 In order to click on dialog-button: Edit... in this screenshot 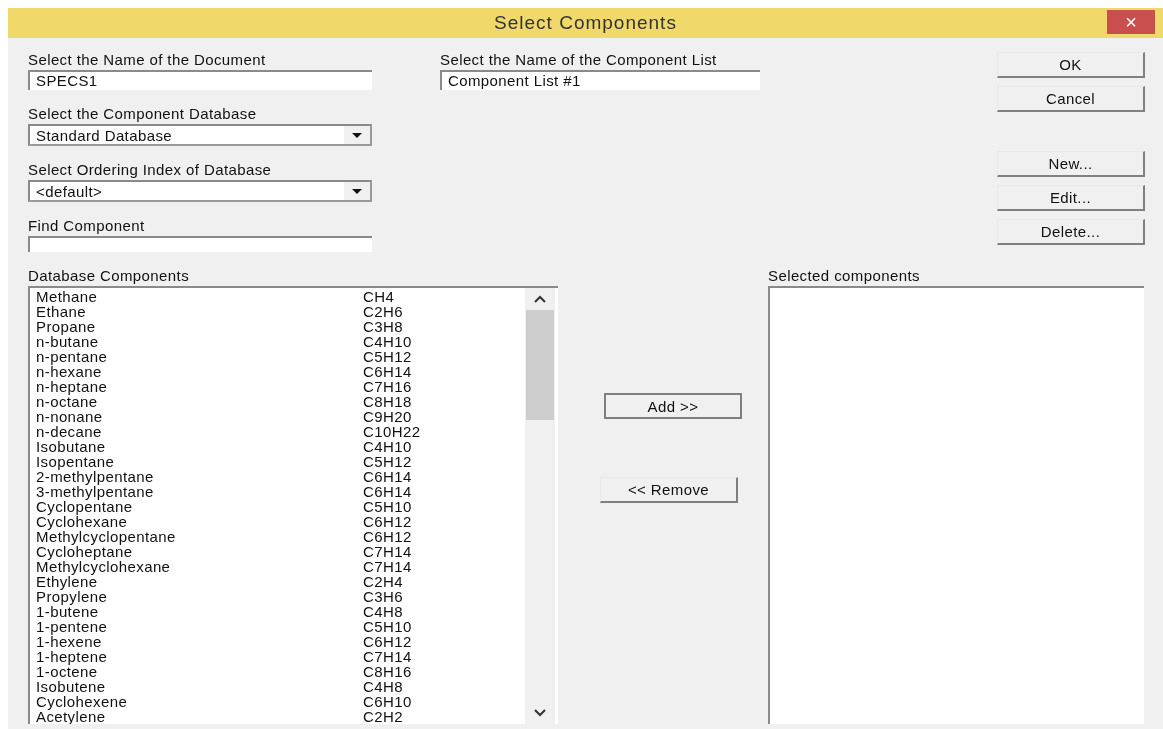, I will do `click(1071, 198)`.